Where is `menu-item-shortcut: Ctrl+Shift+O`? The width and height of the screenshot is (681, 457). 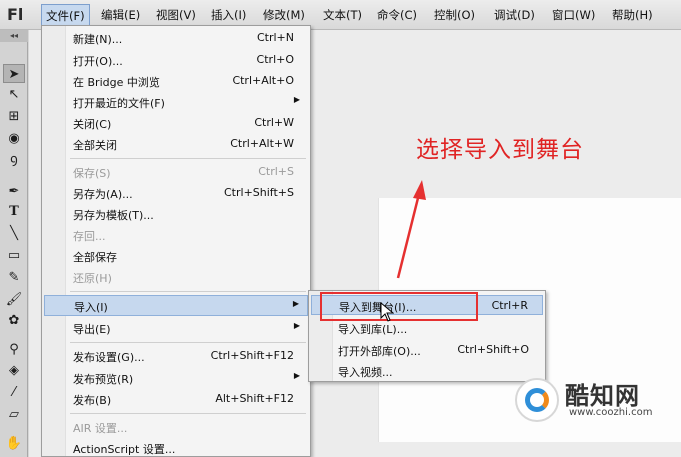 menu-item-shortcut: Ctrl+Shift+O is located at coordinates (493, 349).